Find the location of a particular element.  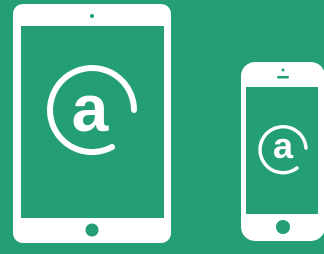

tablet-home-button is located at coordinates (92, 230).